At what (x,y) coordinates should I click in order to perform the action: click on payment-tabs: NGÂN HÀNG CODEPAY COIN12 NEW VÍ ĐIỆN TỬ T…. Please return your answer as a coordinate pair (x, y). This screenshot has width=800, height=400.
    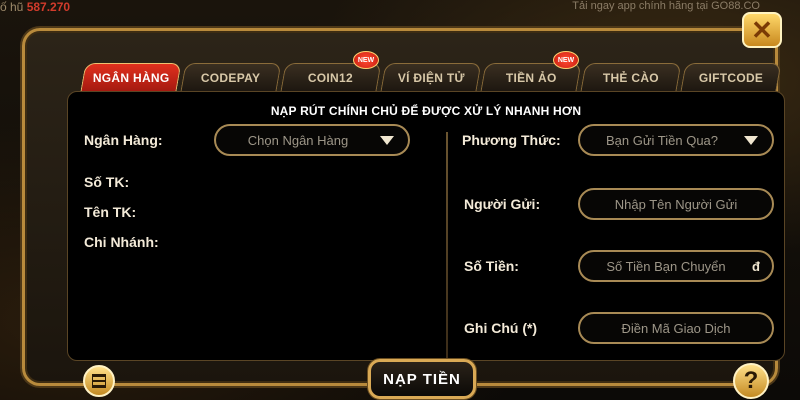
    Looking at the image, I should click on (431, 71).